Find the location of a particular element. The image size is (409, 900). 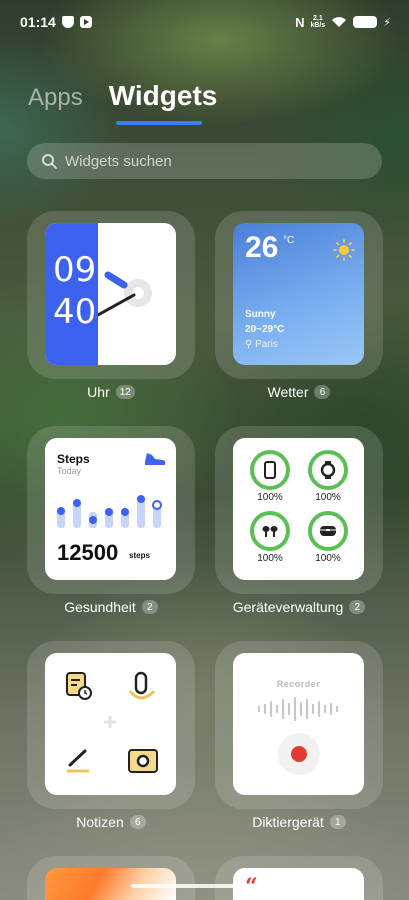

weather-preview: 26 °C Sunny 20~29°C ⚲ Paris is located at coordinates (298, 294).